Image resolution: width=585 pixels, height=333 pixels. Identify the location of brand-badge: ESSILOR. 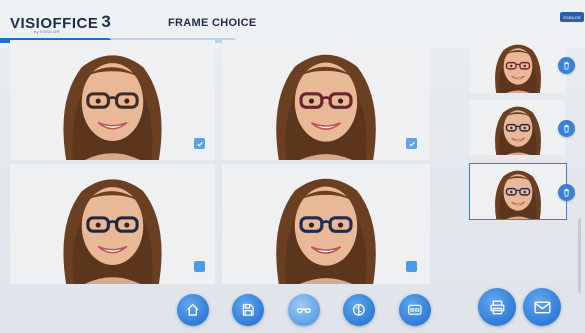
(572, 17).